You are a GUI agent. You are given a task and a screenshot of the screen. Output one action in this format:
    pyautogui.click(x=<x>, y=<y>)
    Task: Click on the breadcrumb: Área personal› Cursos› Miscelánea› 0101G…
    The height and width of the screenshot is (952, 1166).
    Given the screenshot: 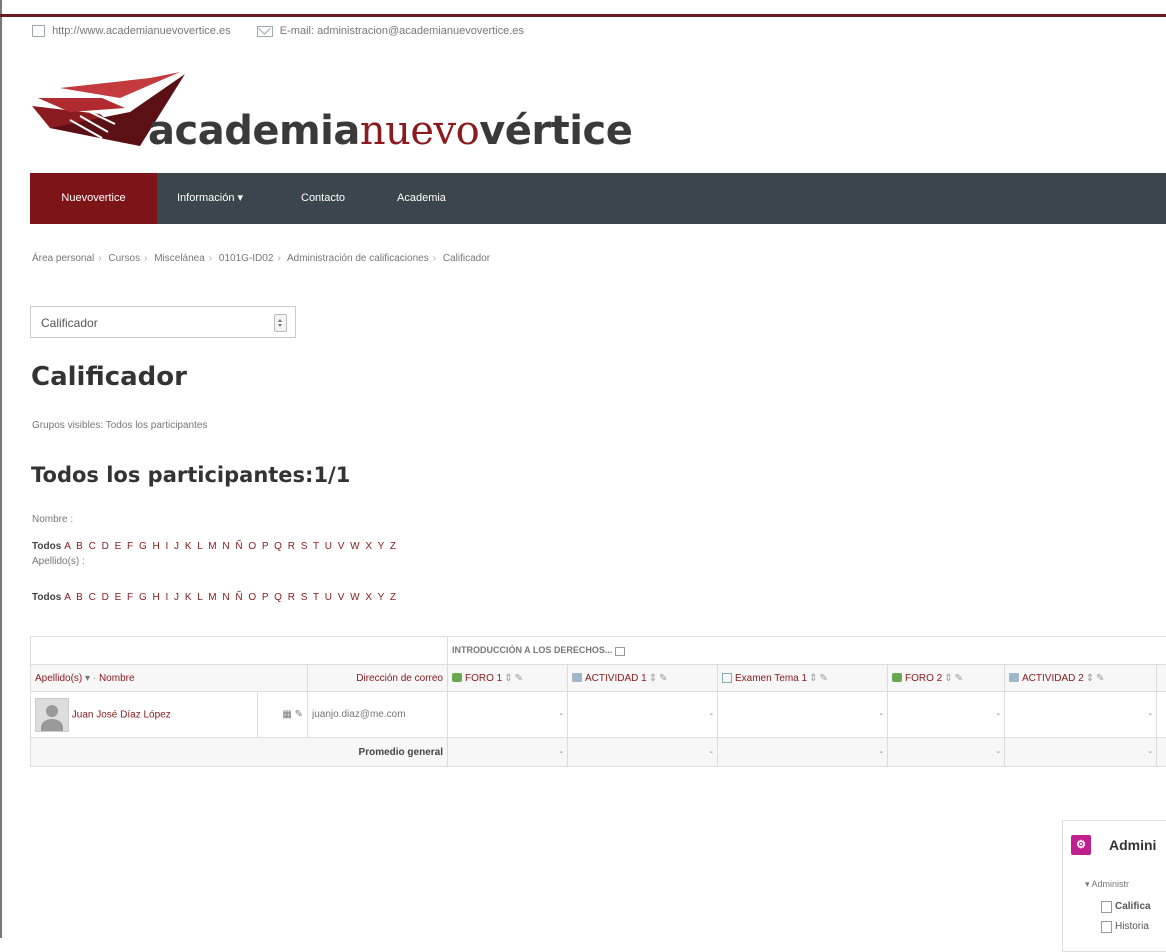 What is the action you would take?
    pyautogui.click(x=261, y=258)
    